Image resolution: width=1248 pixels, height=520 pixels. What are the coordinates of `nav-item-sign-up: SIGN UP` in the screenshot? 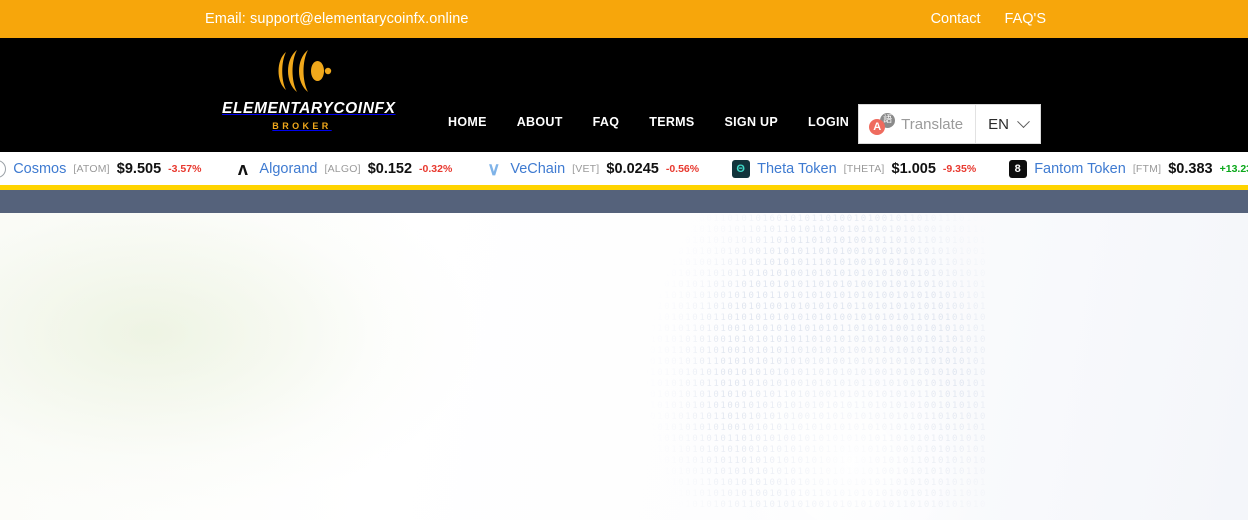 It's located at (752, 122).